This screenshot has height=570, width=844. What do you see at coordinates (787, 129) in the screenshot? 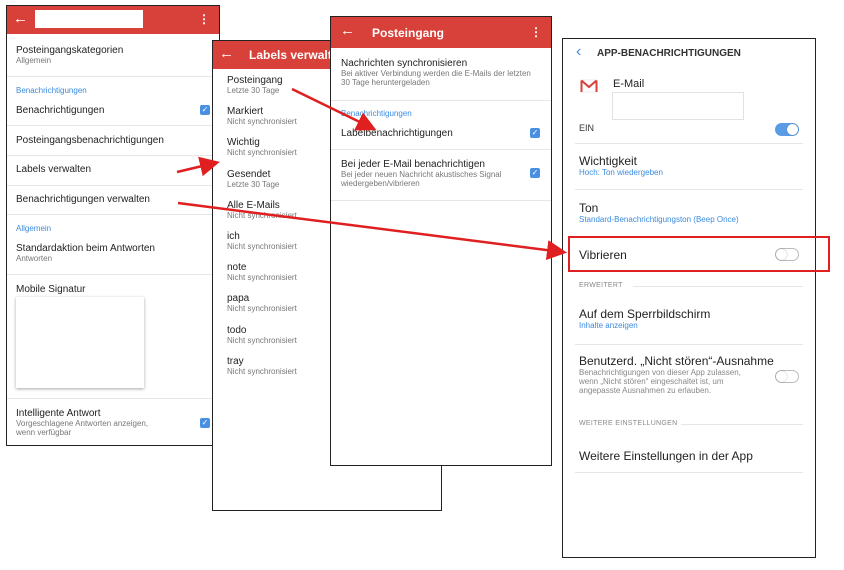
I see `ein-toggle` at bounding box center [787, 129].